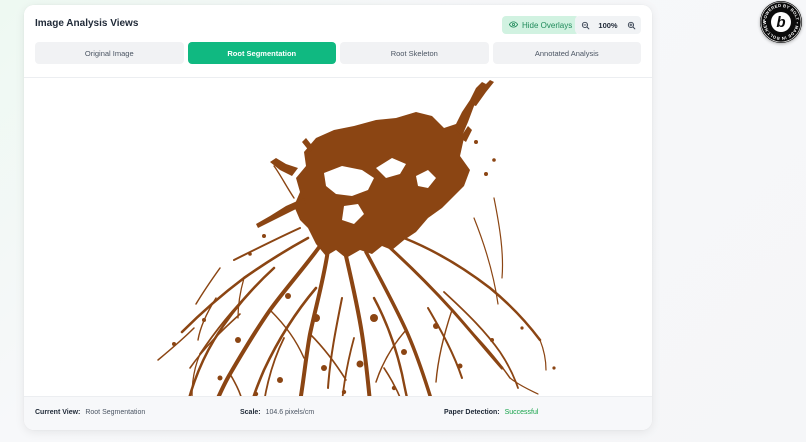  I want to click on tab-root-segmentation: Root Segmentation, so click(261, 53).